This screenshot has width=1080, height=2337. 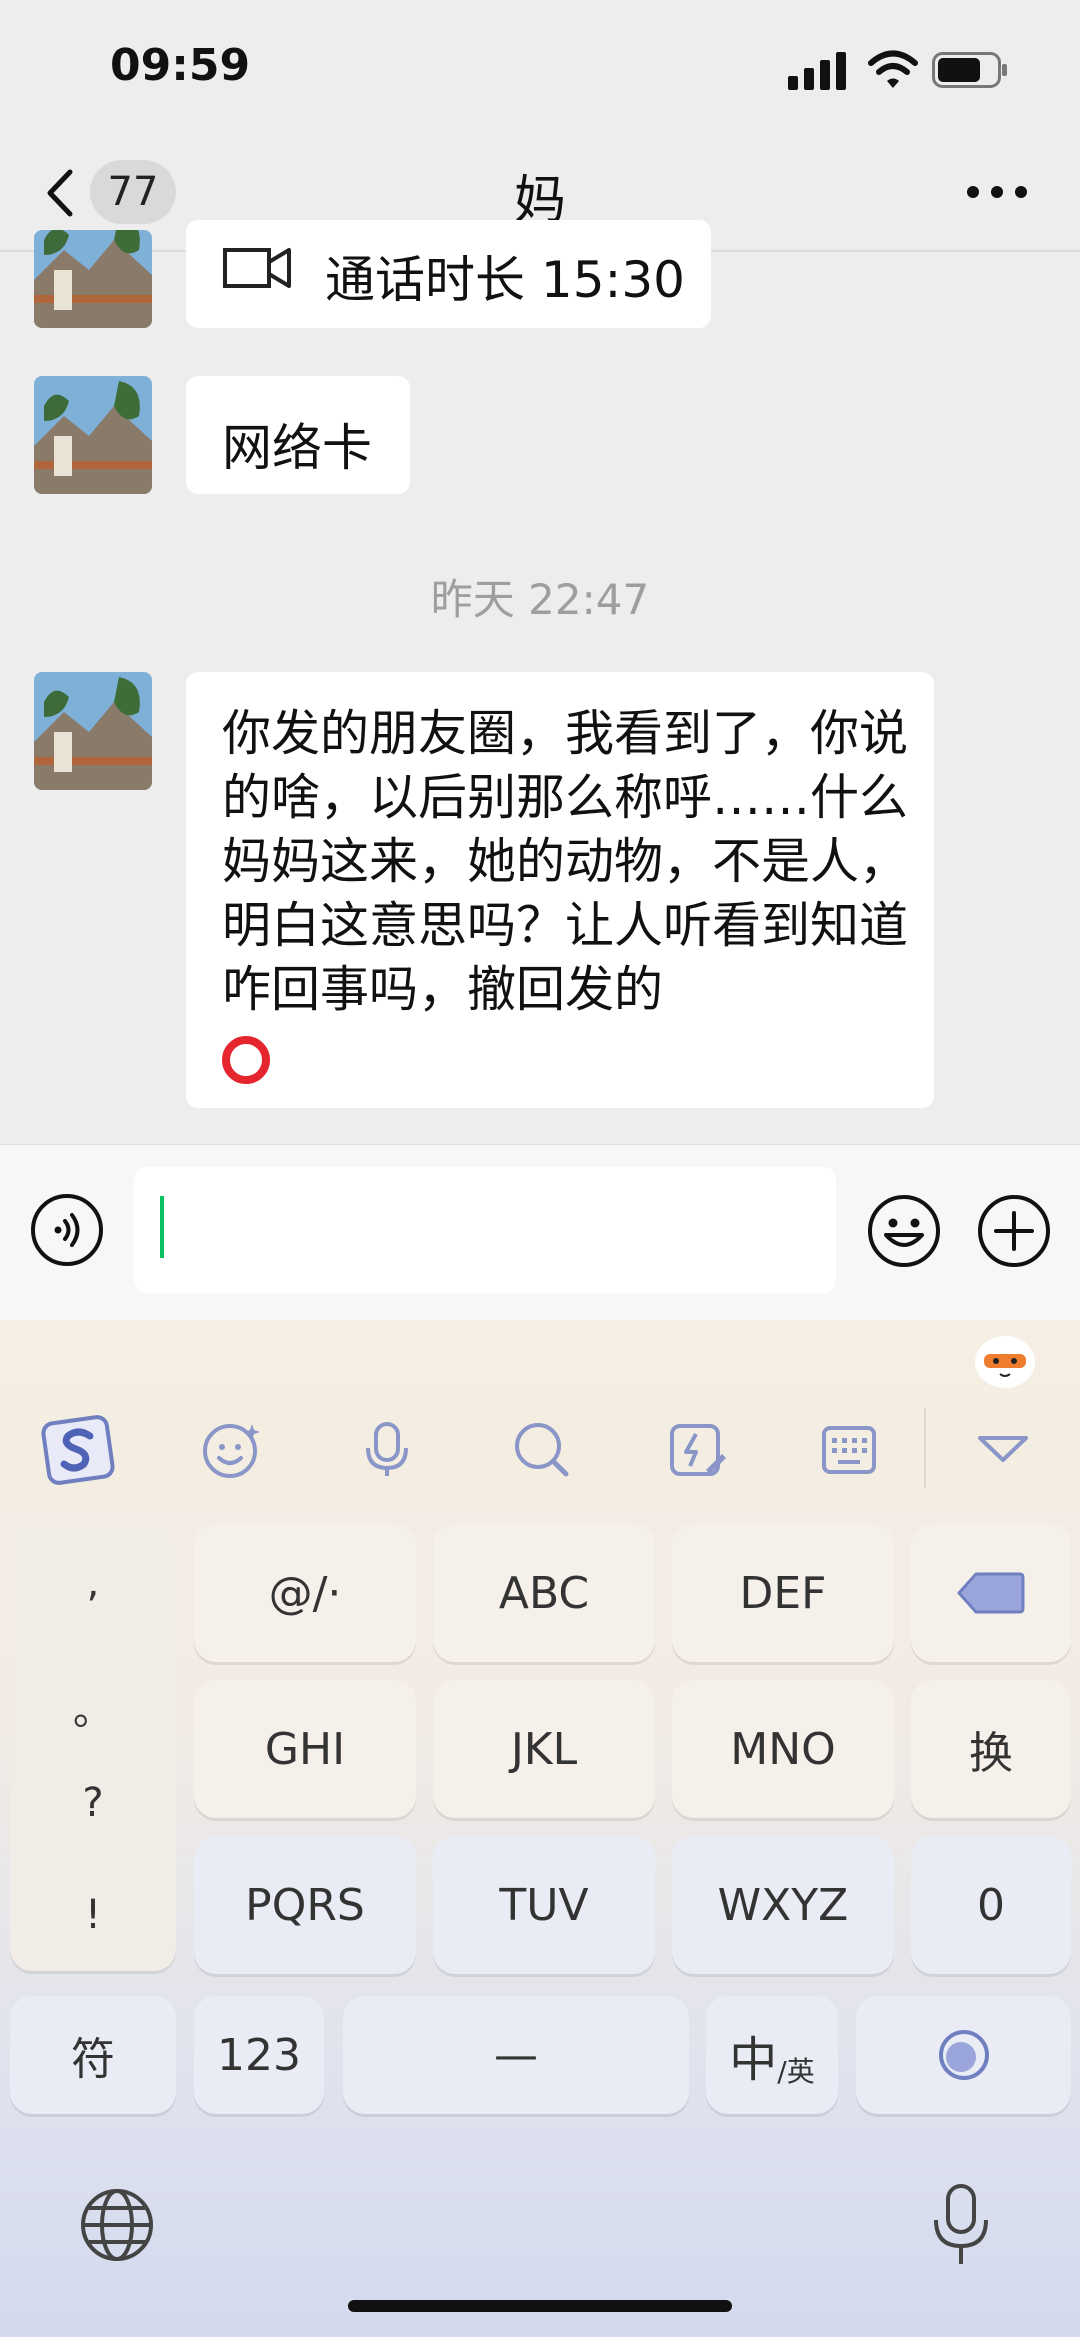 I want to click on mascot-icon, so click(x=1005, y=1360).